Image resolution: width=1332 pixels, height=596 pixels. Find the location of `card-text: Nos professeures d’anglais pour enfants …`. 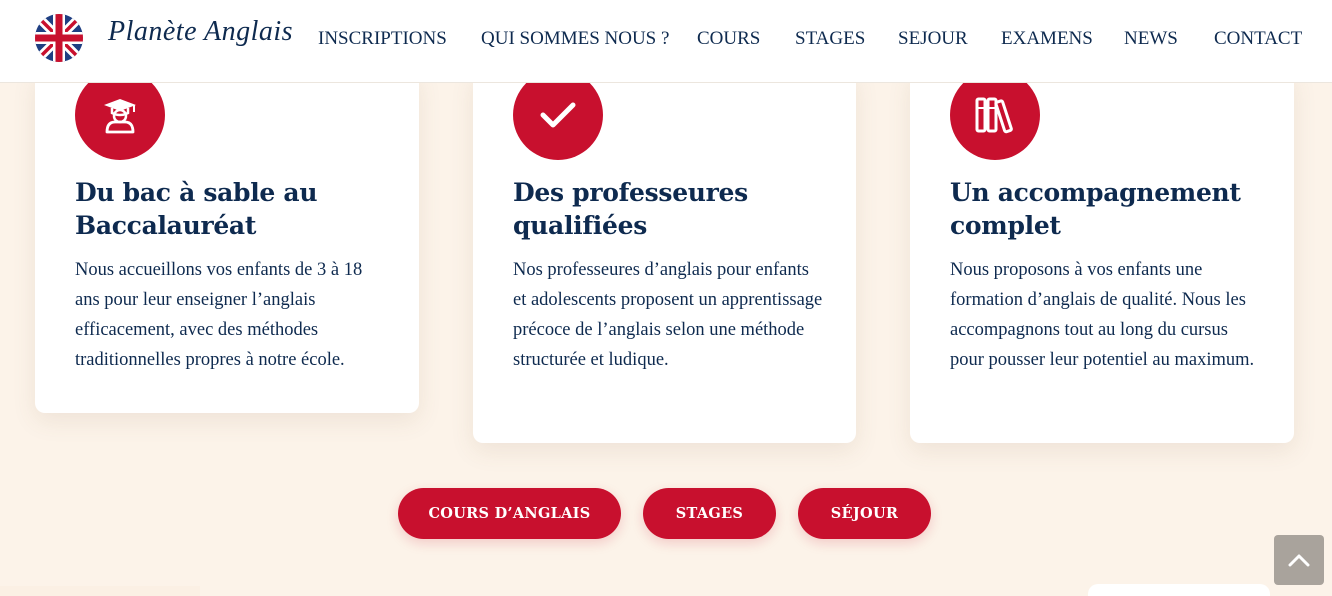

card-text: Nos professeures d’anglais pour enfants … is located at coordinates (668, 315).